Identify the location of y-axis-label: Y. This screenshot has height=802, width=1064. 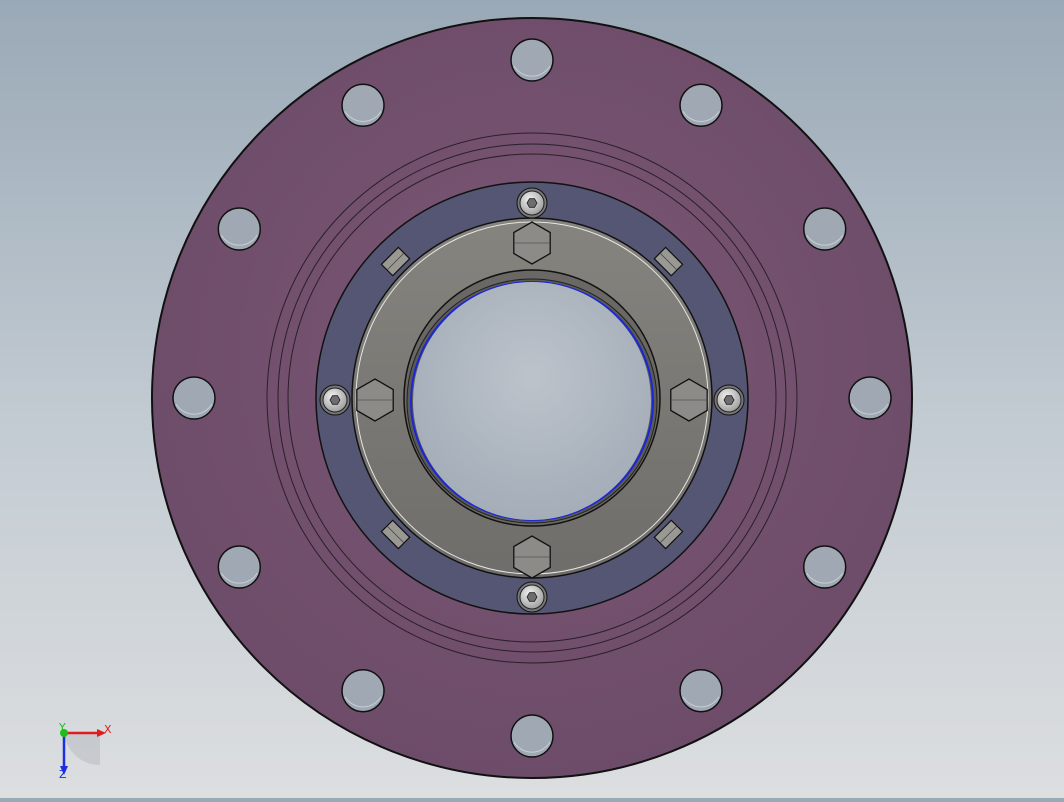
(62, 727).